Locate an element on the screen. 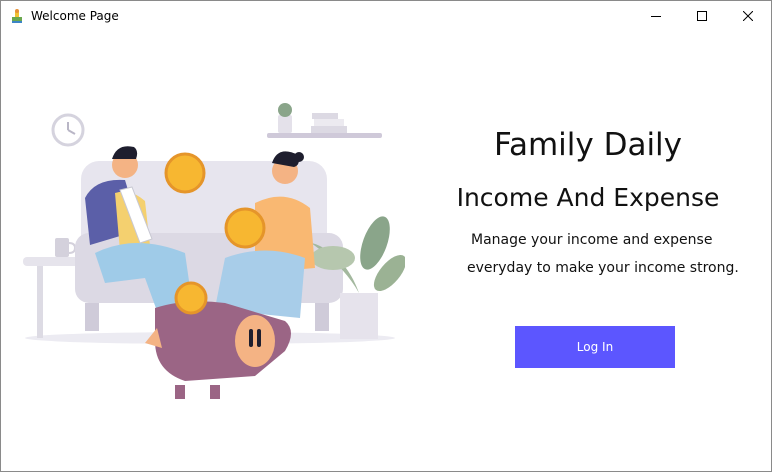 Image resolution: width=772 pixels, height=472 pixels. description-line-2: everyday to make your income strong. is located at coordinates (603, 268).